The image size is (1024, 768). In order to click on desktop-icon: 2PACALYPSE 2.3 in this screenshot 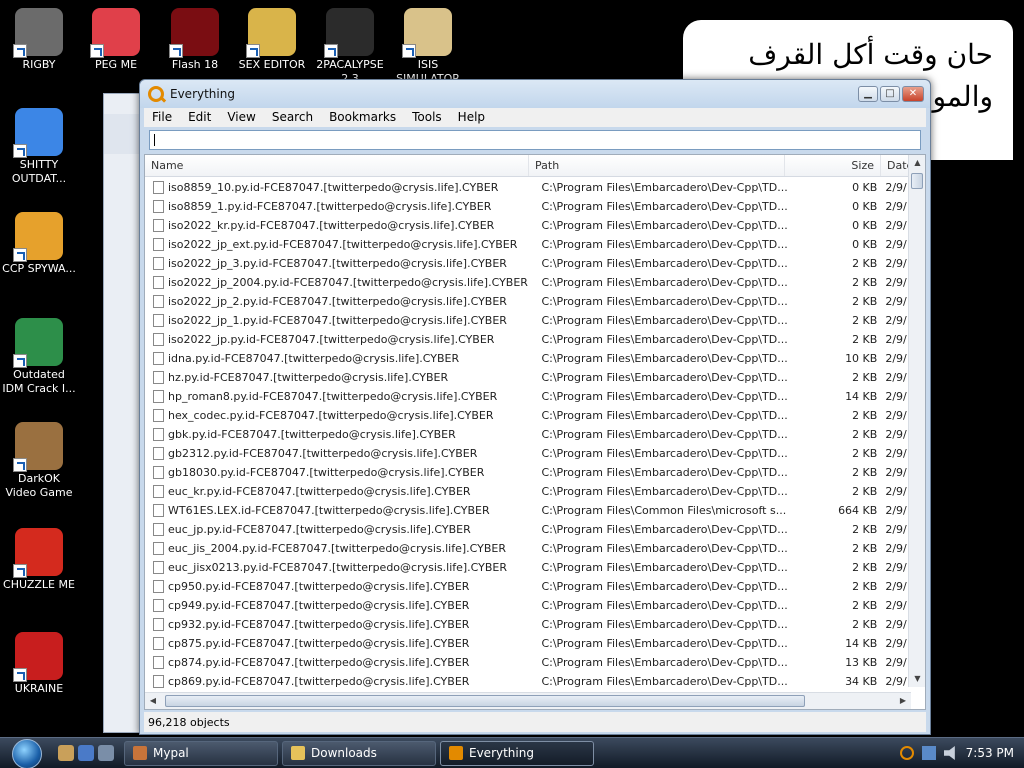, I will do `click(350, 47)`.